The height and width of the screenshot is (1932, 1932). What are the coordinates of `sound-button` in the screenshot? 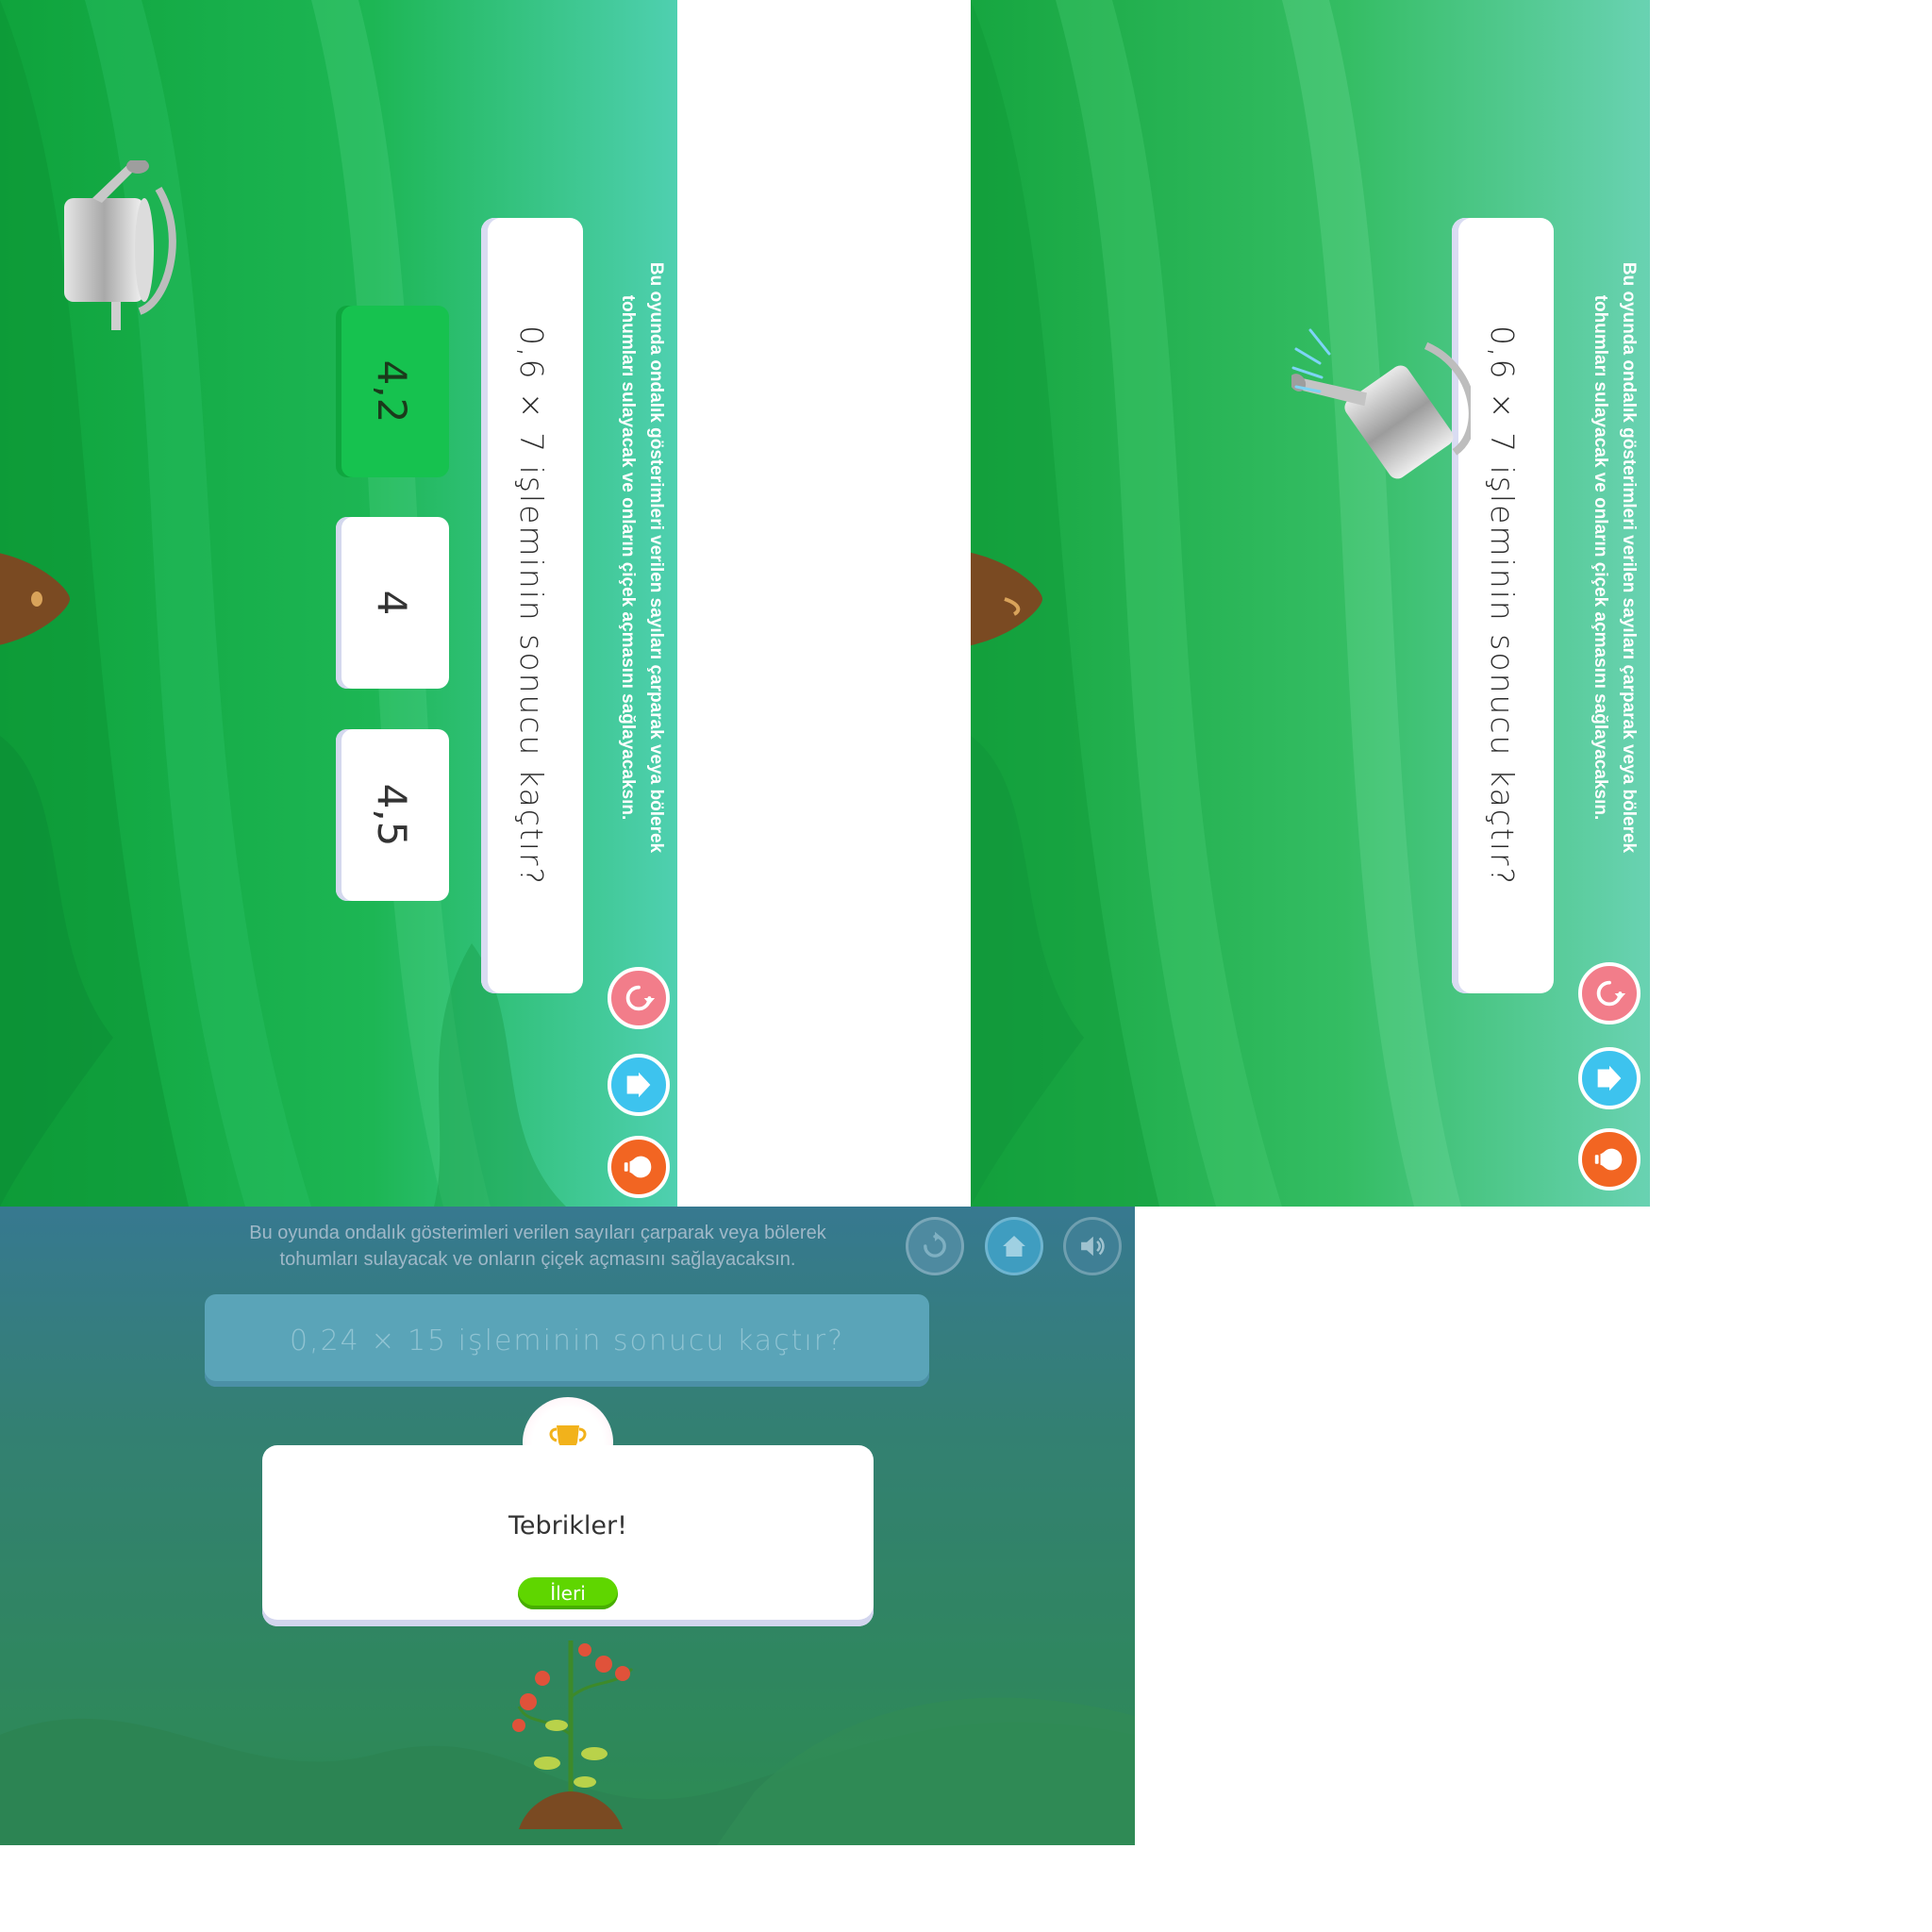 It's located at (1092, 1246).